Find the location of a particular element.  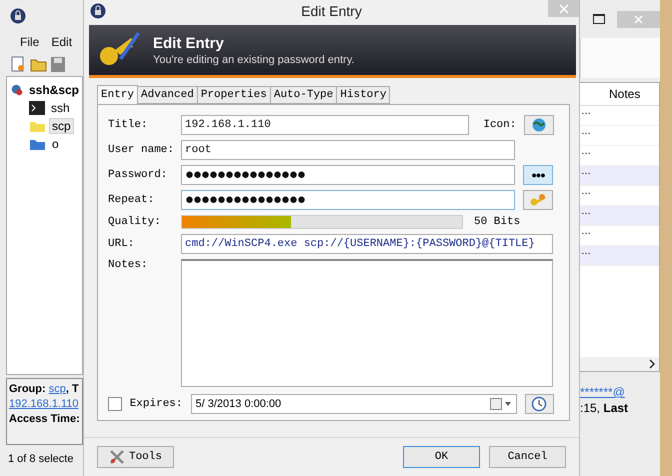

user-name-field: root is located at coordinates (348, 150).